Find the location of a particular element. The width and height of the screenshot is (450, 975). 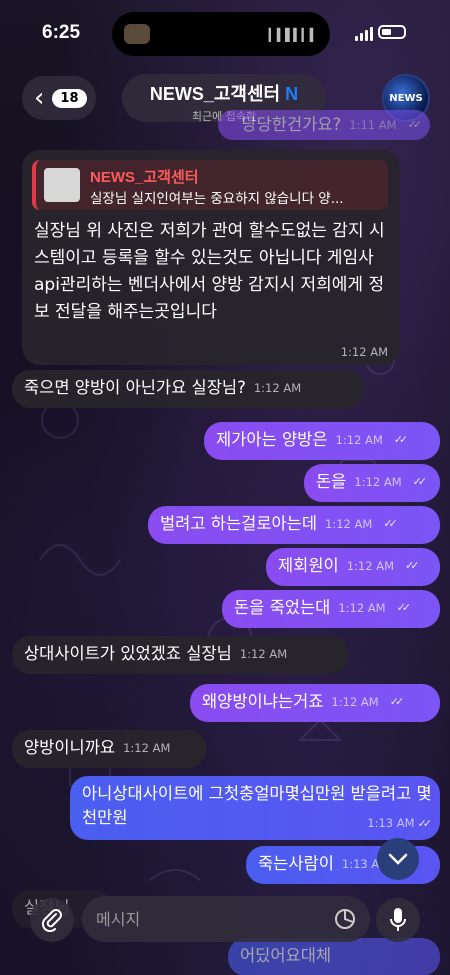

chat-name-text: NEWS_고객센터 is located at coordinates (215, 94).